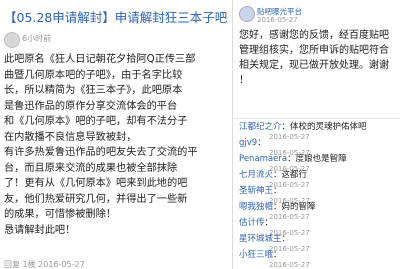 The image size is (400, 269). Describe the element at coordinates (70, 137) in the screenshot. I see `post-body-line: 在内散播不良信息导致被封，` at that location.